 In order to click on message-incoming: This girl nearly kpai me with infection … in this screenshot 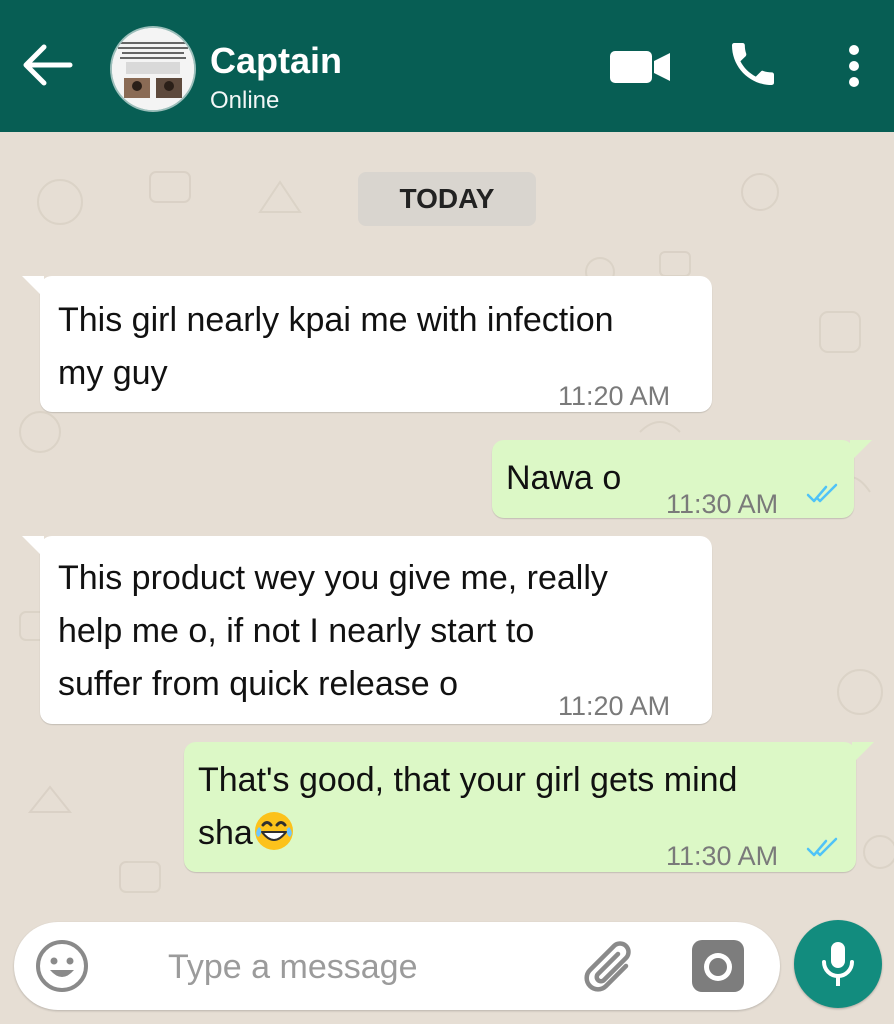, I will do `click(367, 344)`.